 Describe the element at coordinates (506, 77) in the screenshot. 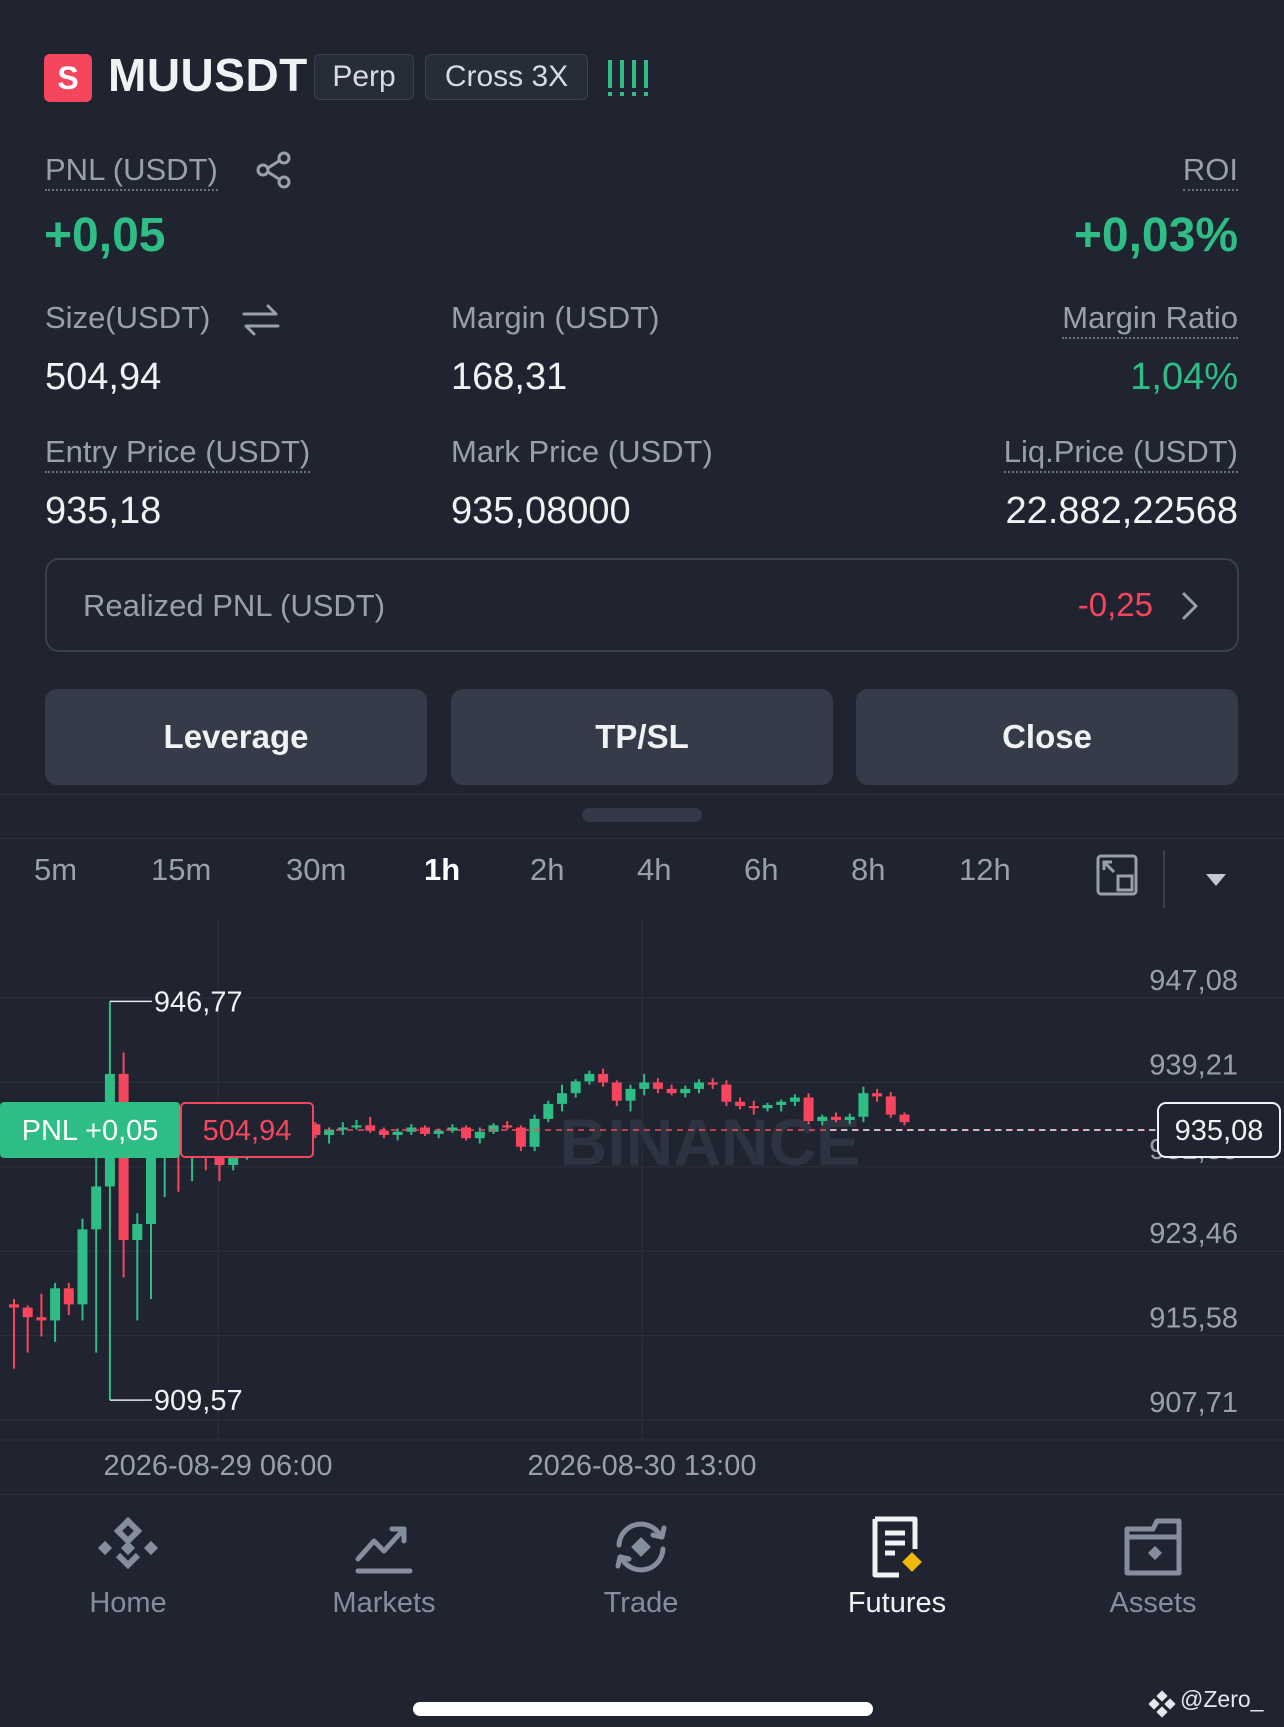

I see `margin-mode-tag: Cross 3X` at that location.